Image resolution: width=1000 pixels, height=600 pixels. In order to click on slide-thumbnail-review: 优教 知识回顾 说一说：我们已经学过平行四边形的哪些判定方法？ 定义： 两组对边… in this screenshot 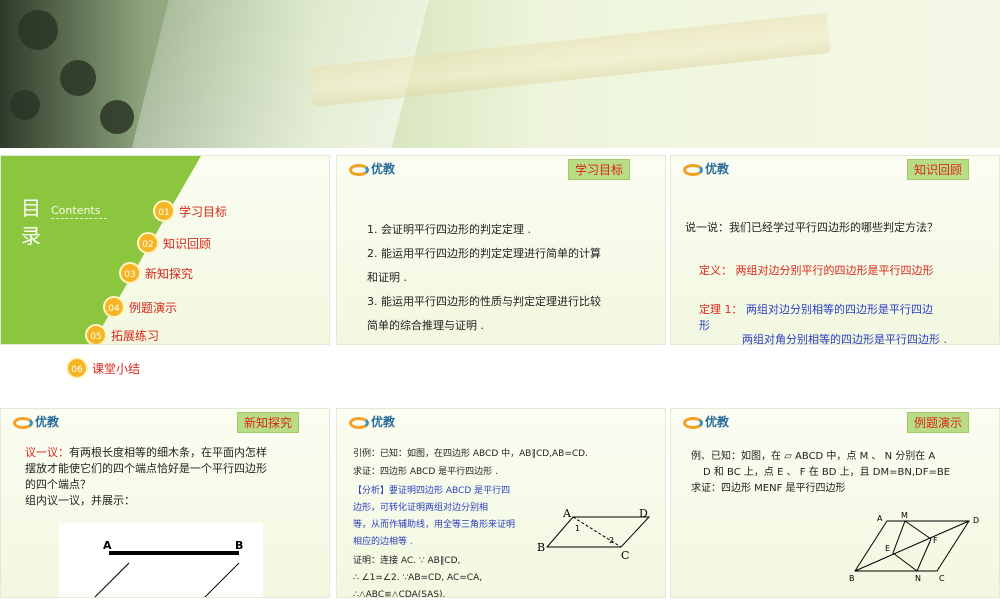, I will do `click(835, 250)`.